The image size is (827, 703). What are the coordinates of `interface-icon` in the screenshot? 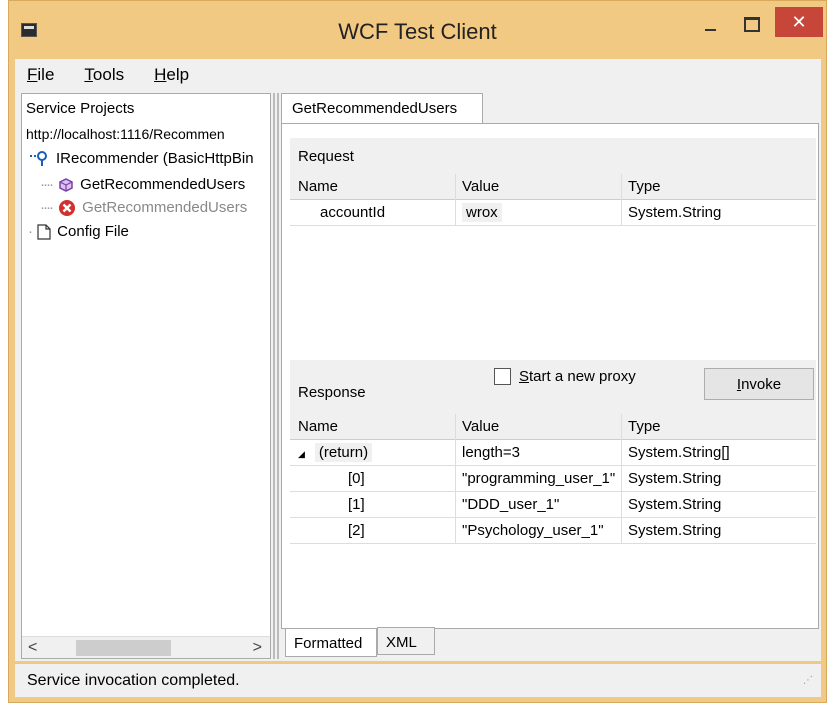 It's located at (38, 159).